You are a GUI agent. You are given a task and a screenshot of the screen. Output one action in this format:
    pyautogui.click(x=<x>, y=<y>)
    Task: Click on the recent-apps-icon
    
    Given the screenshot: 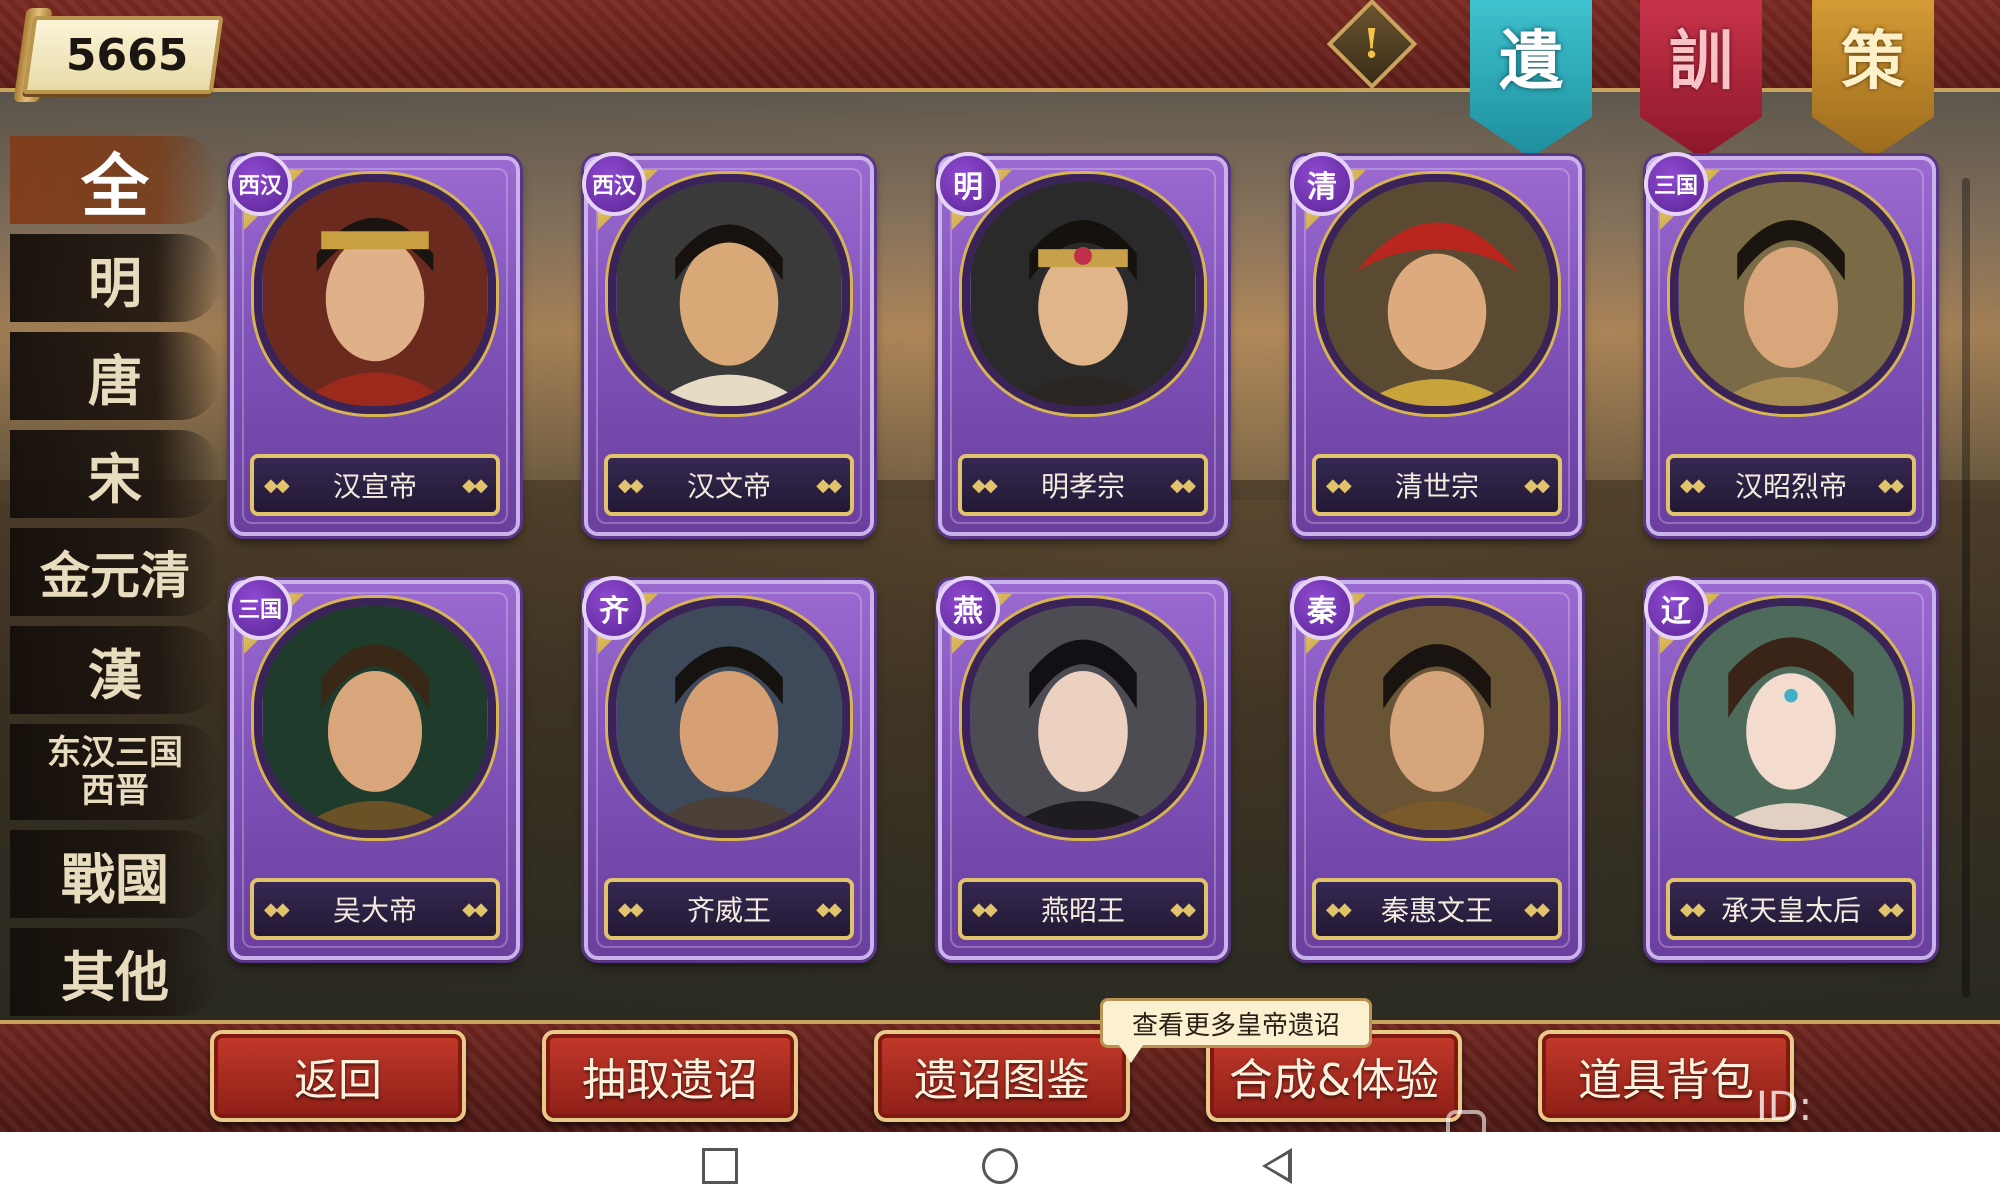 What is the action you would take?
    pyautogui.click(x=720, y=1166)
    